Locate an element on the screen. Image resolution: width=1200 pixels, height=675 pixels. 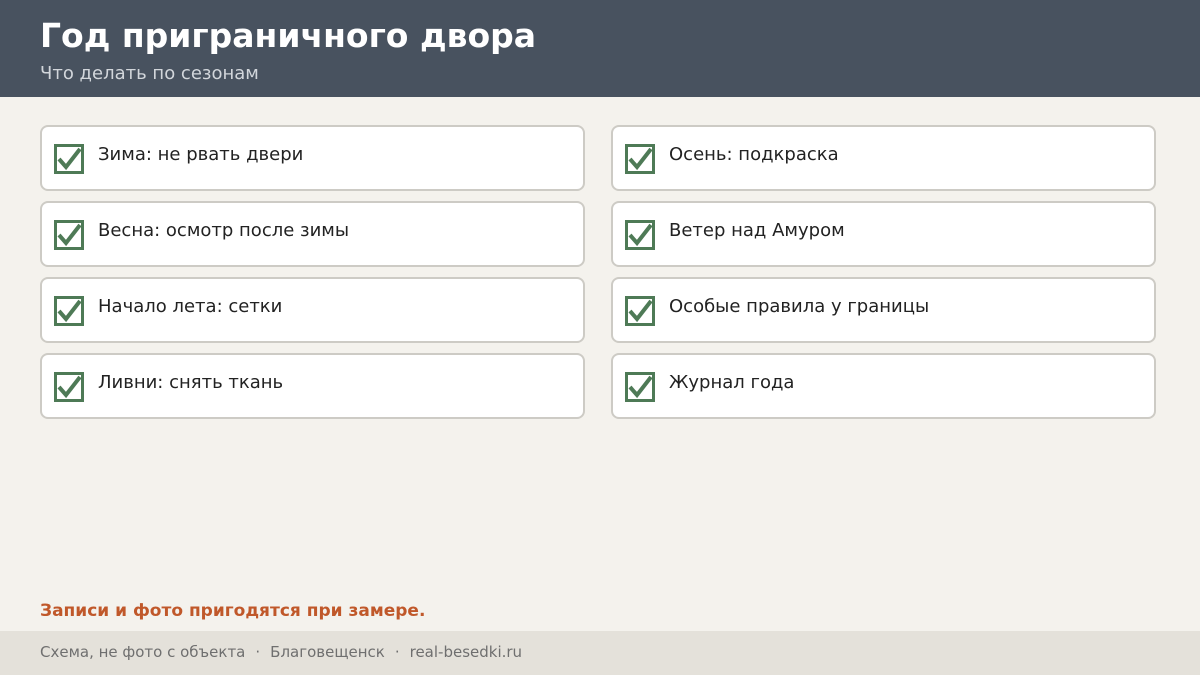
checklist-item-label: Начало лета: сетки is located at coordinates (190, 306).